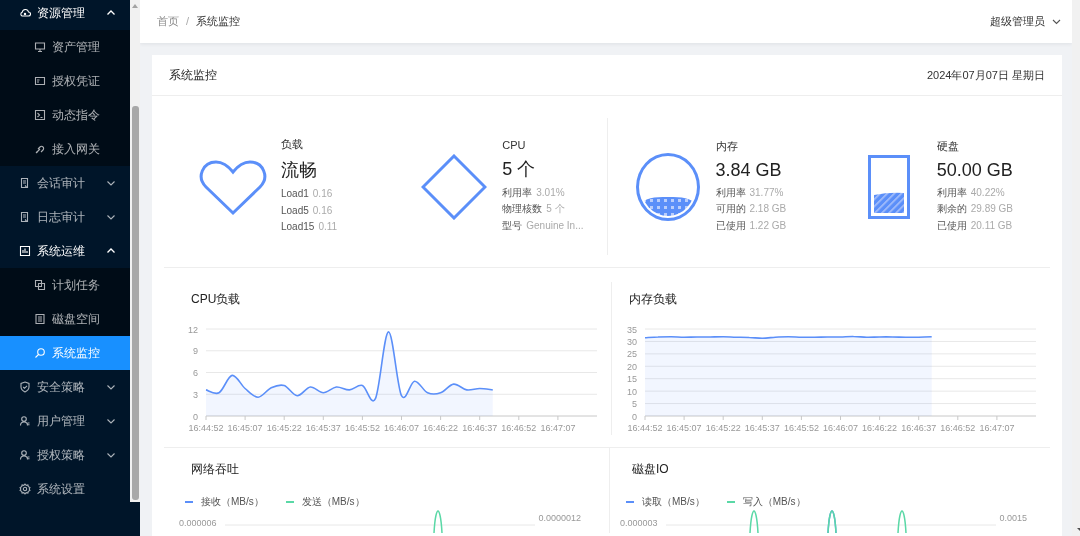 The height and width of the screenshot is (536, 1080). I want to click on stat-detail: 已使用 1.22 GB, so click(751, 225).